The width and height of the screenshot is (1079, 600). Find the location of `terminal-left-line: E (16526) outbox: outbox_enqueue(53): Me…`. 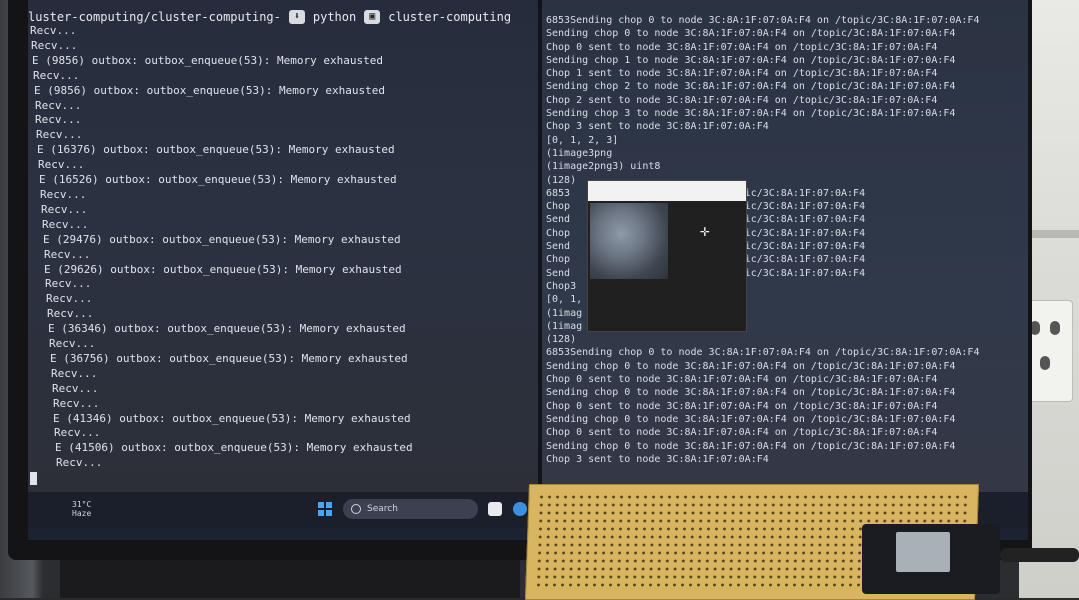

terminal-left-line: E (16526) outbox: outbox_enqueue(53): Me… is located at coordinates (218, 180).